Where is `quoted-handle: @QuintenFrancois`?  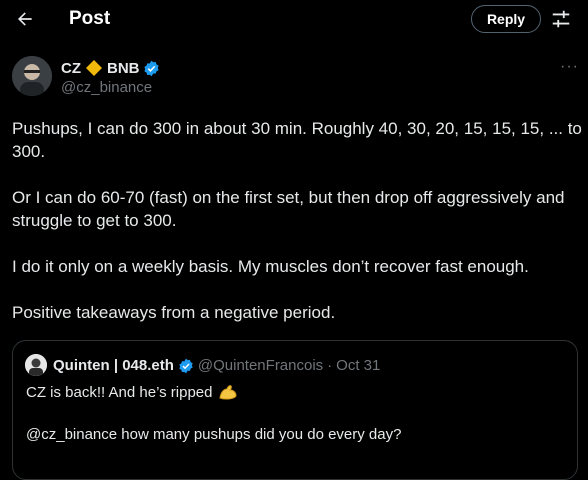 quoted-handle: @QuintenFrancois is located at coordinates (260, 365).